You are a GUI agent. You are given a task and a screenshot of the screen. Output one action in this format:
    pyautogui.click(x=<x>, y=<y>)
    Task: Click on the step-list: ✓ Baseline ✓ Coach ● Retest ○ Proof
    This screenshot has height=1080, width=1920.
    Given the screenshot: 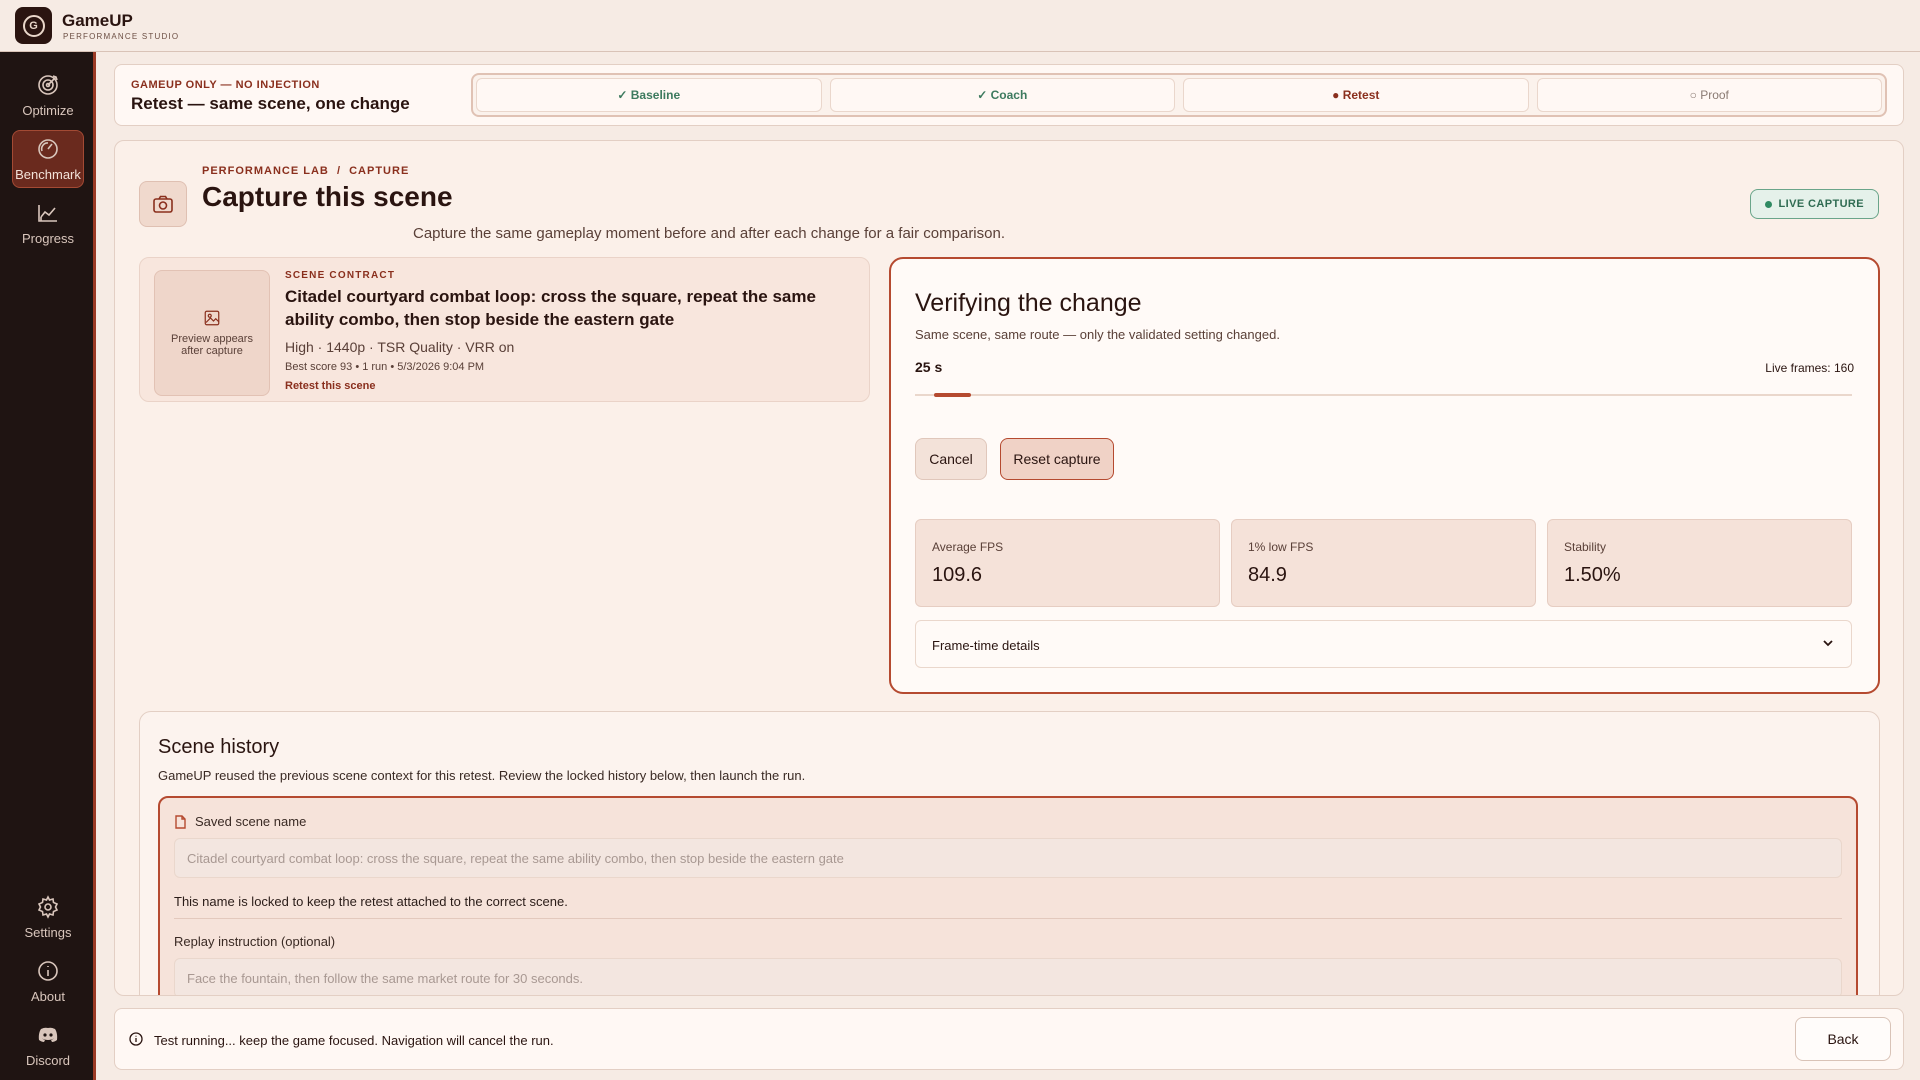 What is the action you would take?
    pyautogui.click(x=1179, y=95)
    